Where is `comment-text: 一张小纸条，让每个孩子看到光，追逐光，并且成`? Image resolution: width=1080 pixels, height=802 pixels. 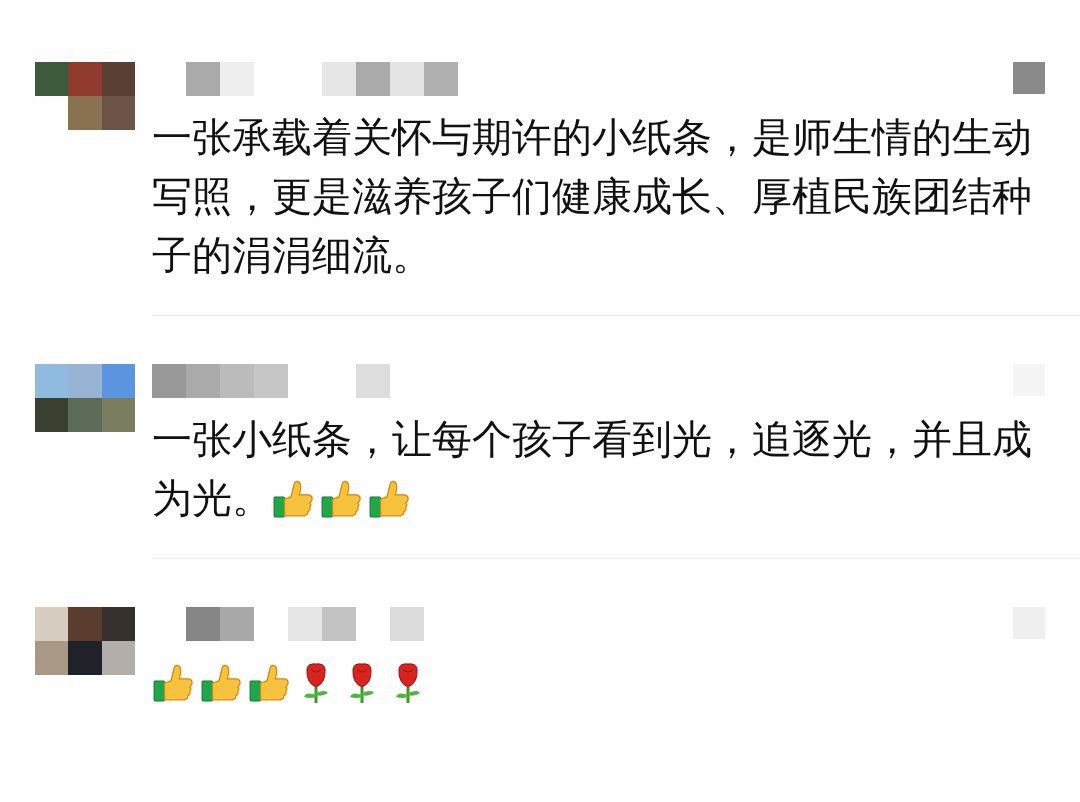 comment-text: 一张小纸条，让每个孩子看到光，追逐光，并且成 is located at coordinates (592, 439).